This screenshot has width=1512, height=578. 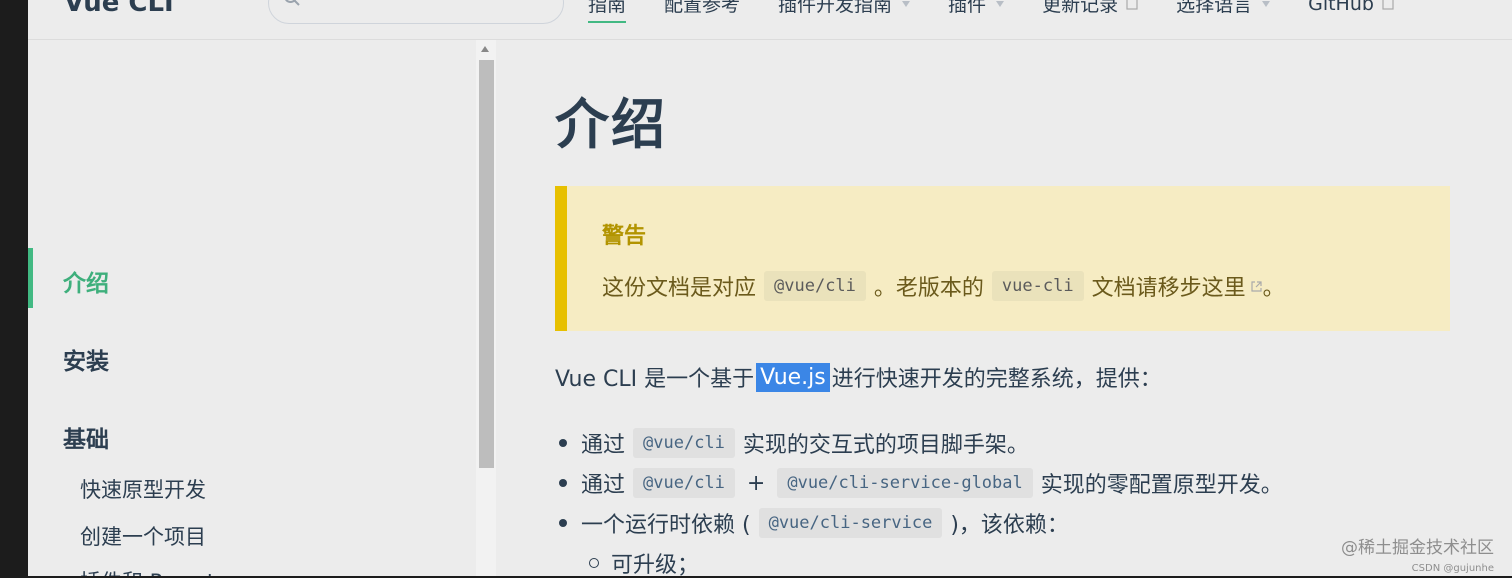 What do you see at coordinates (611, 124) in the screenshot?
I see `page-title: 介绍` at bounding box center [611, 124].